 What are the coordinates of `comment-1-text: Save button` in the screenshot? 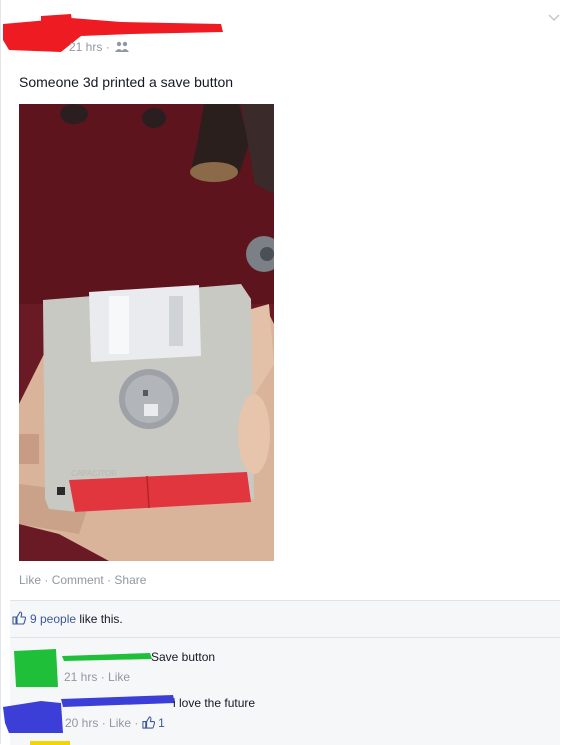 It's located at (183, 657).